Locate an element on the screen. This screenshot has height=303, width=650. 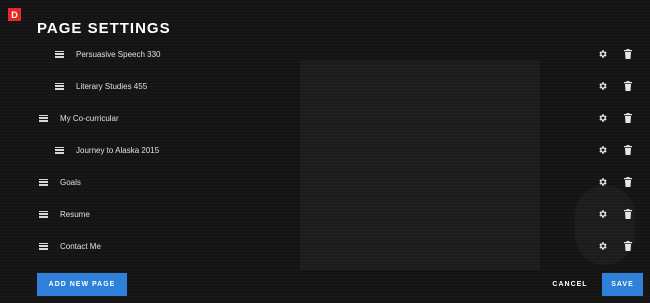
page-row: Literary Studies 455 is located at coordinates (325, 86).